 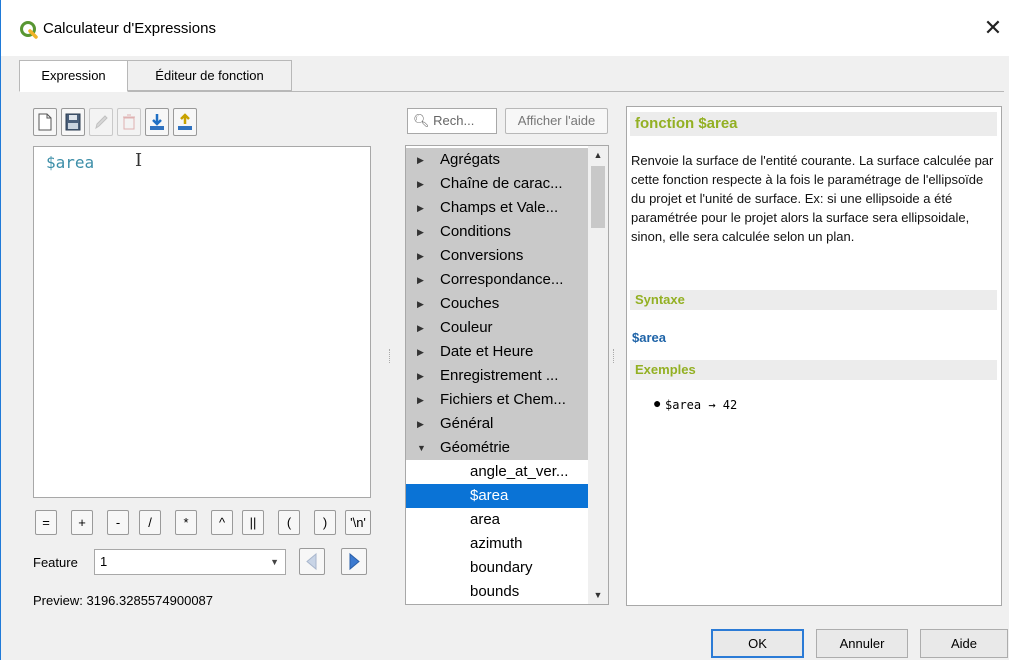 What do you see at coordinates (497, 352) in the screenshot?
I see `tree-category: ▶ Date et Heure` at bounding box center [497, 352].